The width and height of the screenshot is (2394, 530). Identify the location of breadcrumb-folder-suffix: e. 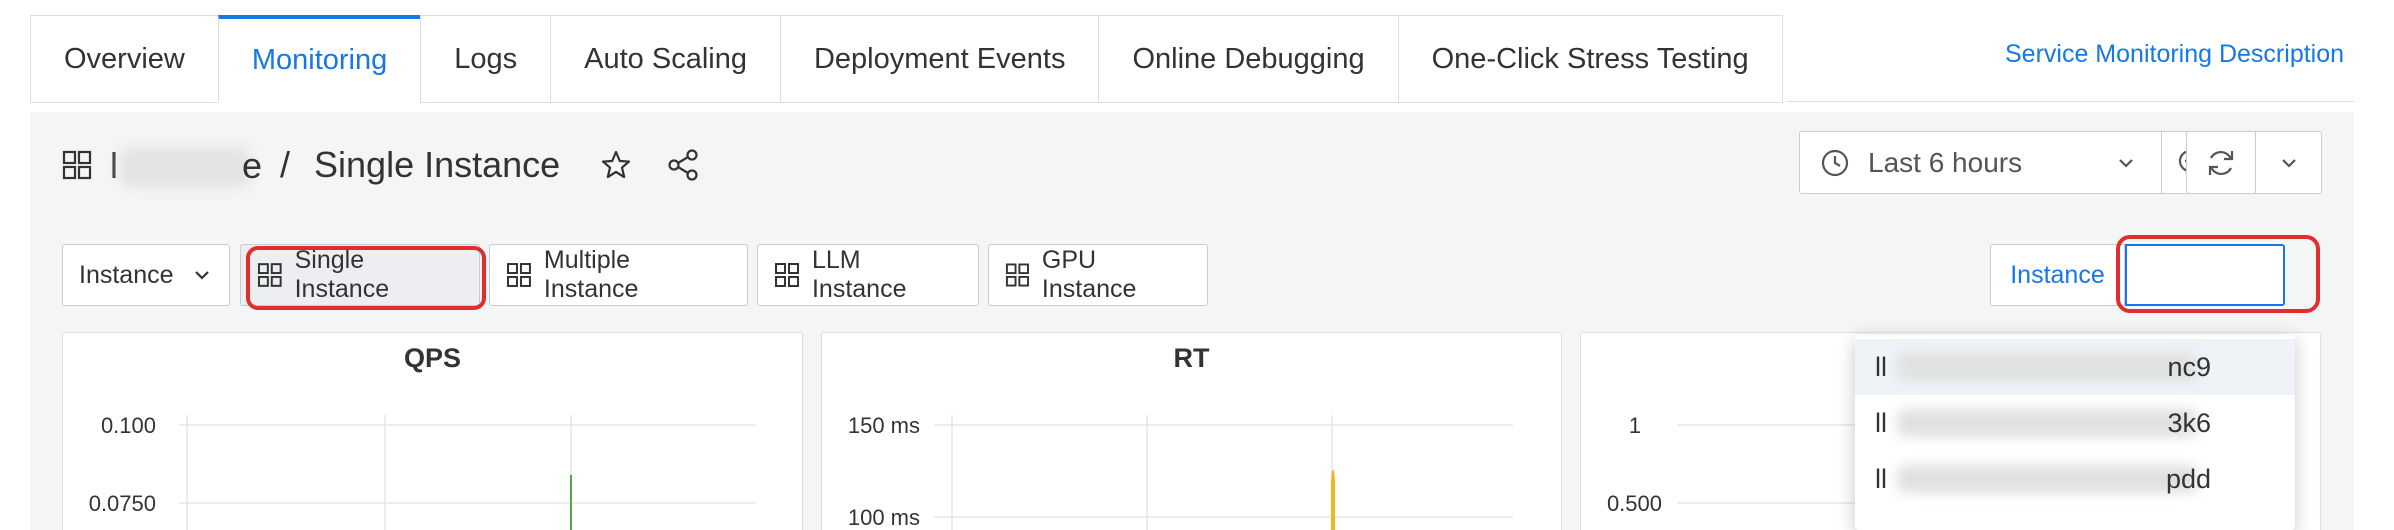
(252, 165).